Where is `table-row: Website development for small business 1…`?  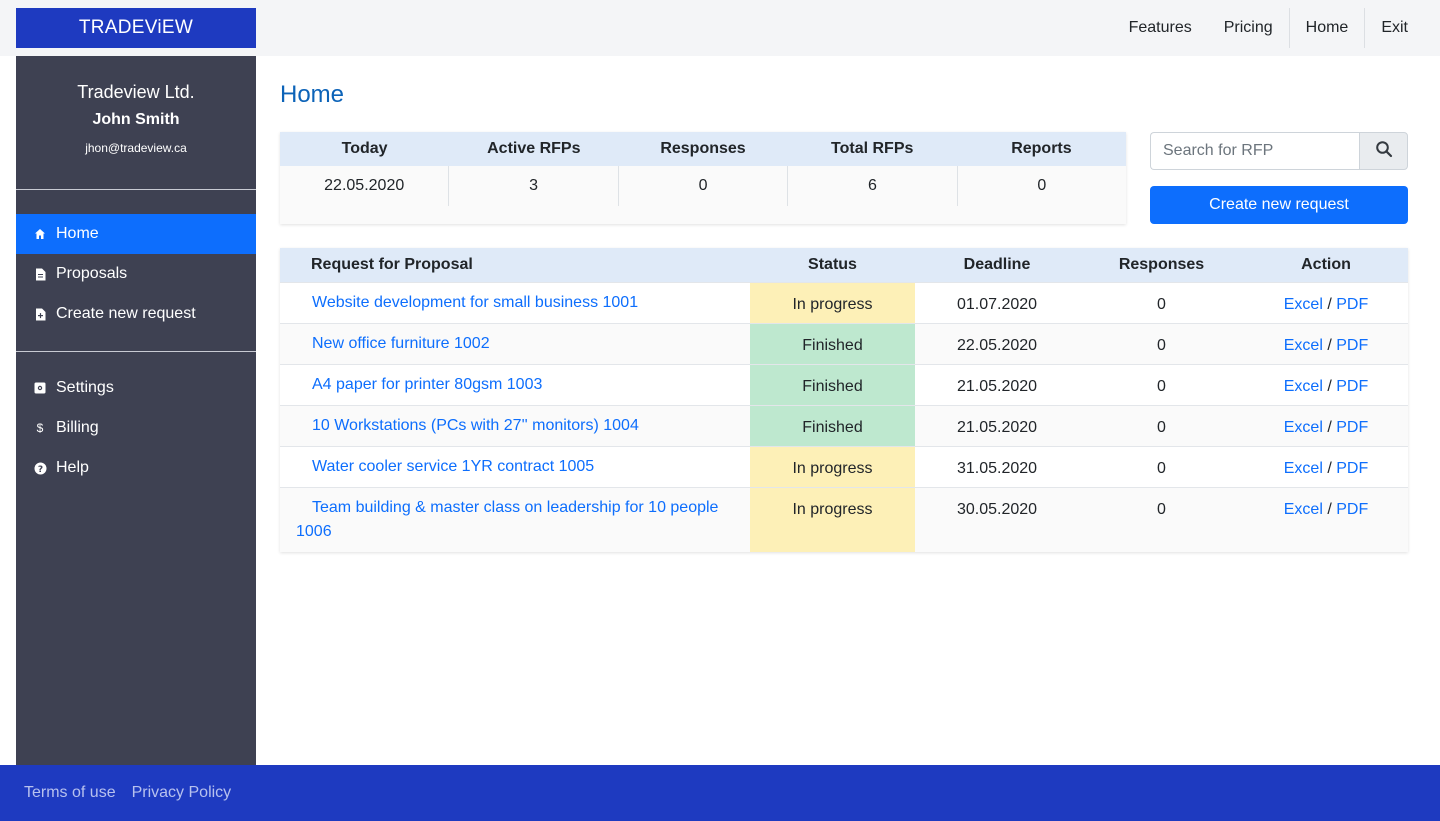 table-row: Website development for small business 1… is located at coordinates (844, 302).